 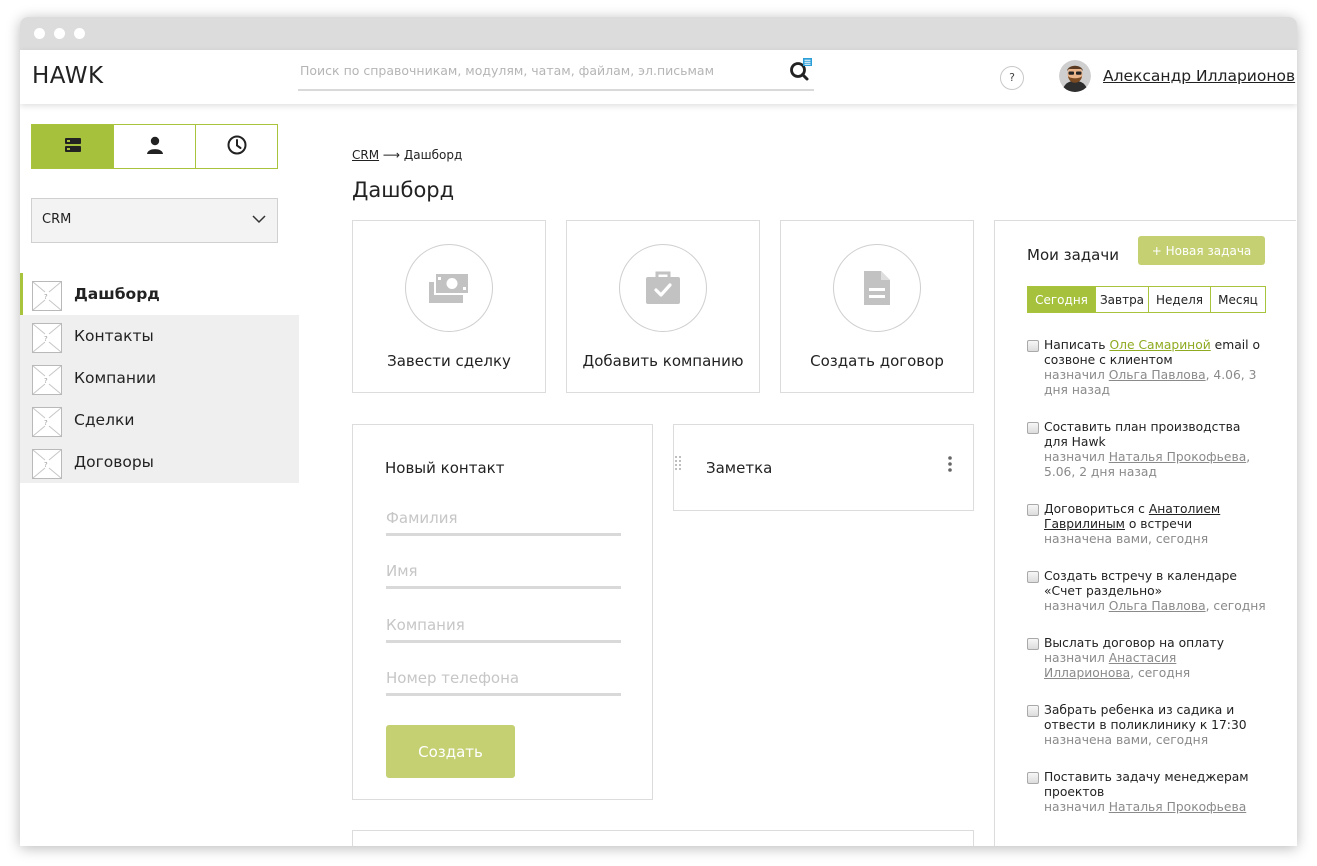 What do you see at coordinates (503, 518) in the screenshot?
I see `lastname-field` at bounding box center [503, 518].